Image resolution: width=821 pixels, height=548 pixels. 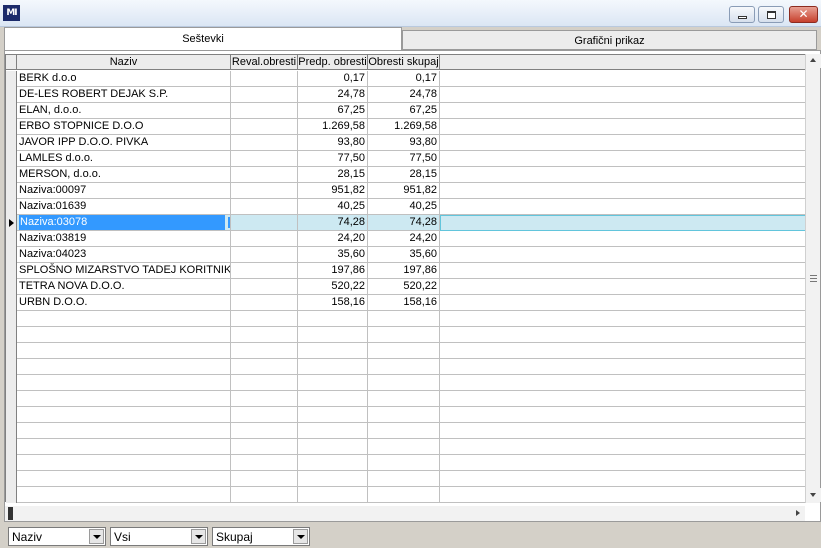 I want to click on cell-obresti-skupaj: 1.269,58, so click(x=404, y=127).